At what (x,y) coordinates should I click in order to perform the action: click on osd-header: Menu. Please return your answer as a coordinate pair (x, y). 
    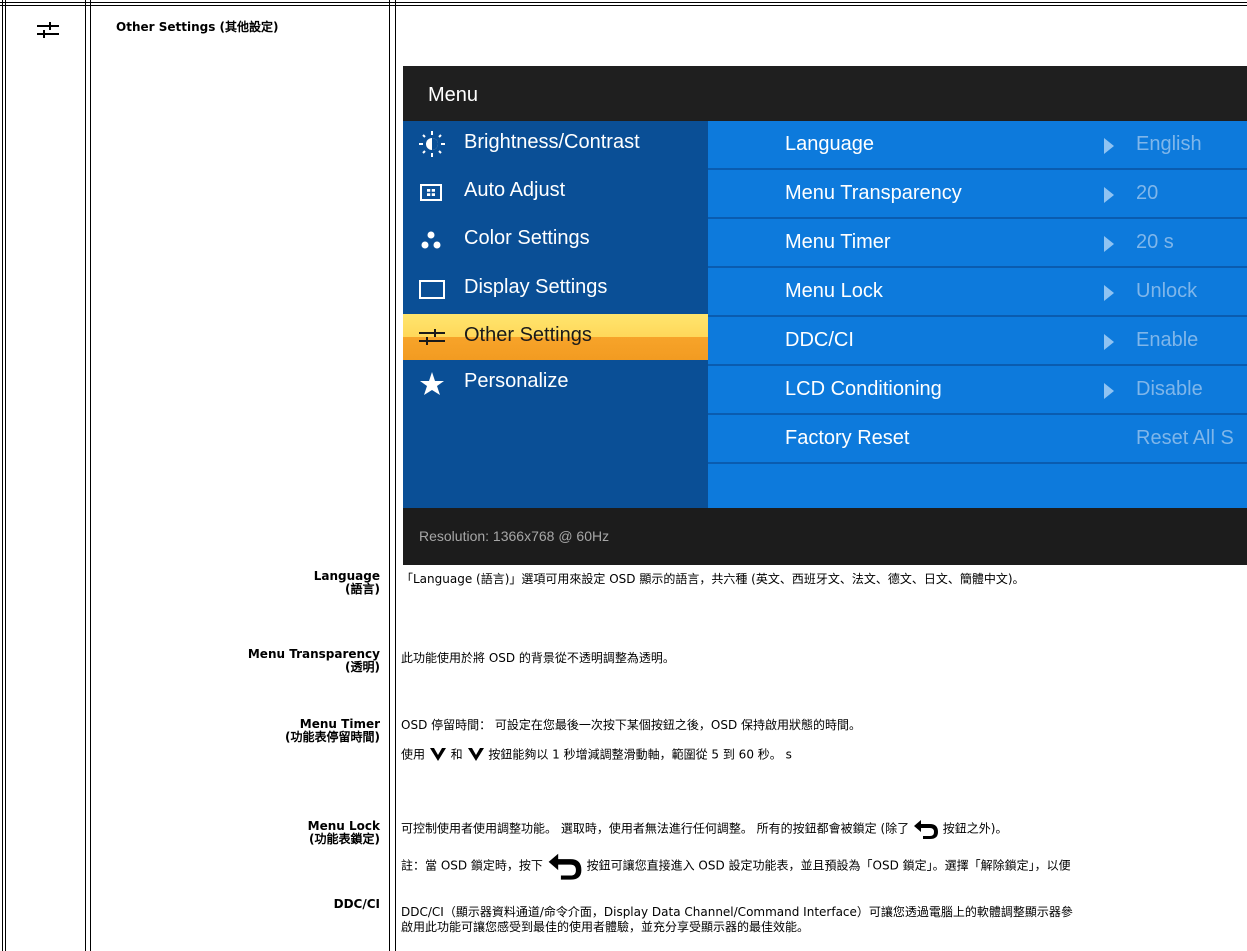
    Looking at the image, I should click on (825, 93).